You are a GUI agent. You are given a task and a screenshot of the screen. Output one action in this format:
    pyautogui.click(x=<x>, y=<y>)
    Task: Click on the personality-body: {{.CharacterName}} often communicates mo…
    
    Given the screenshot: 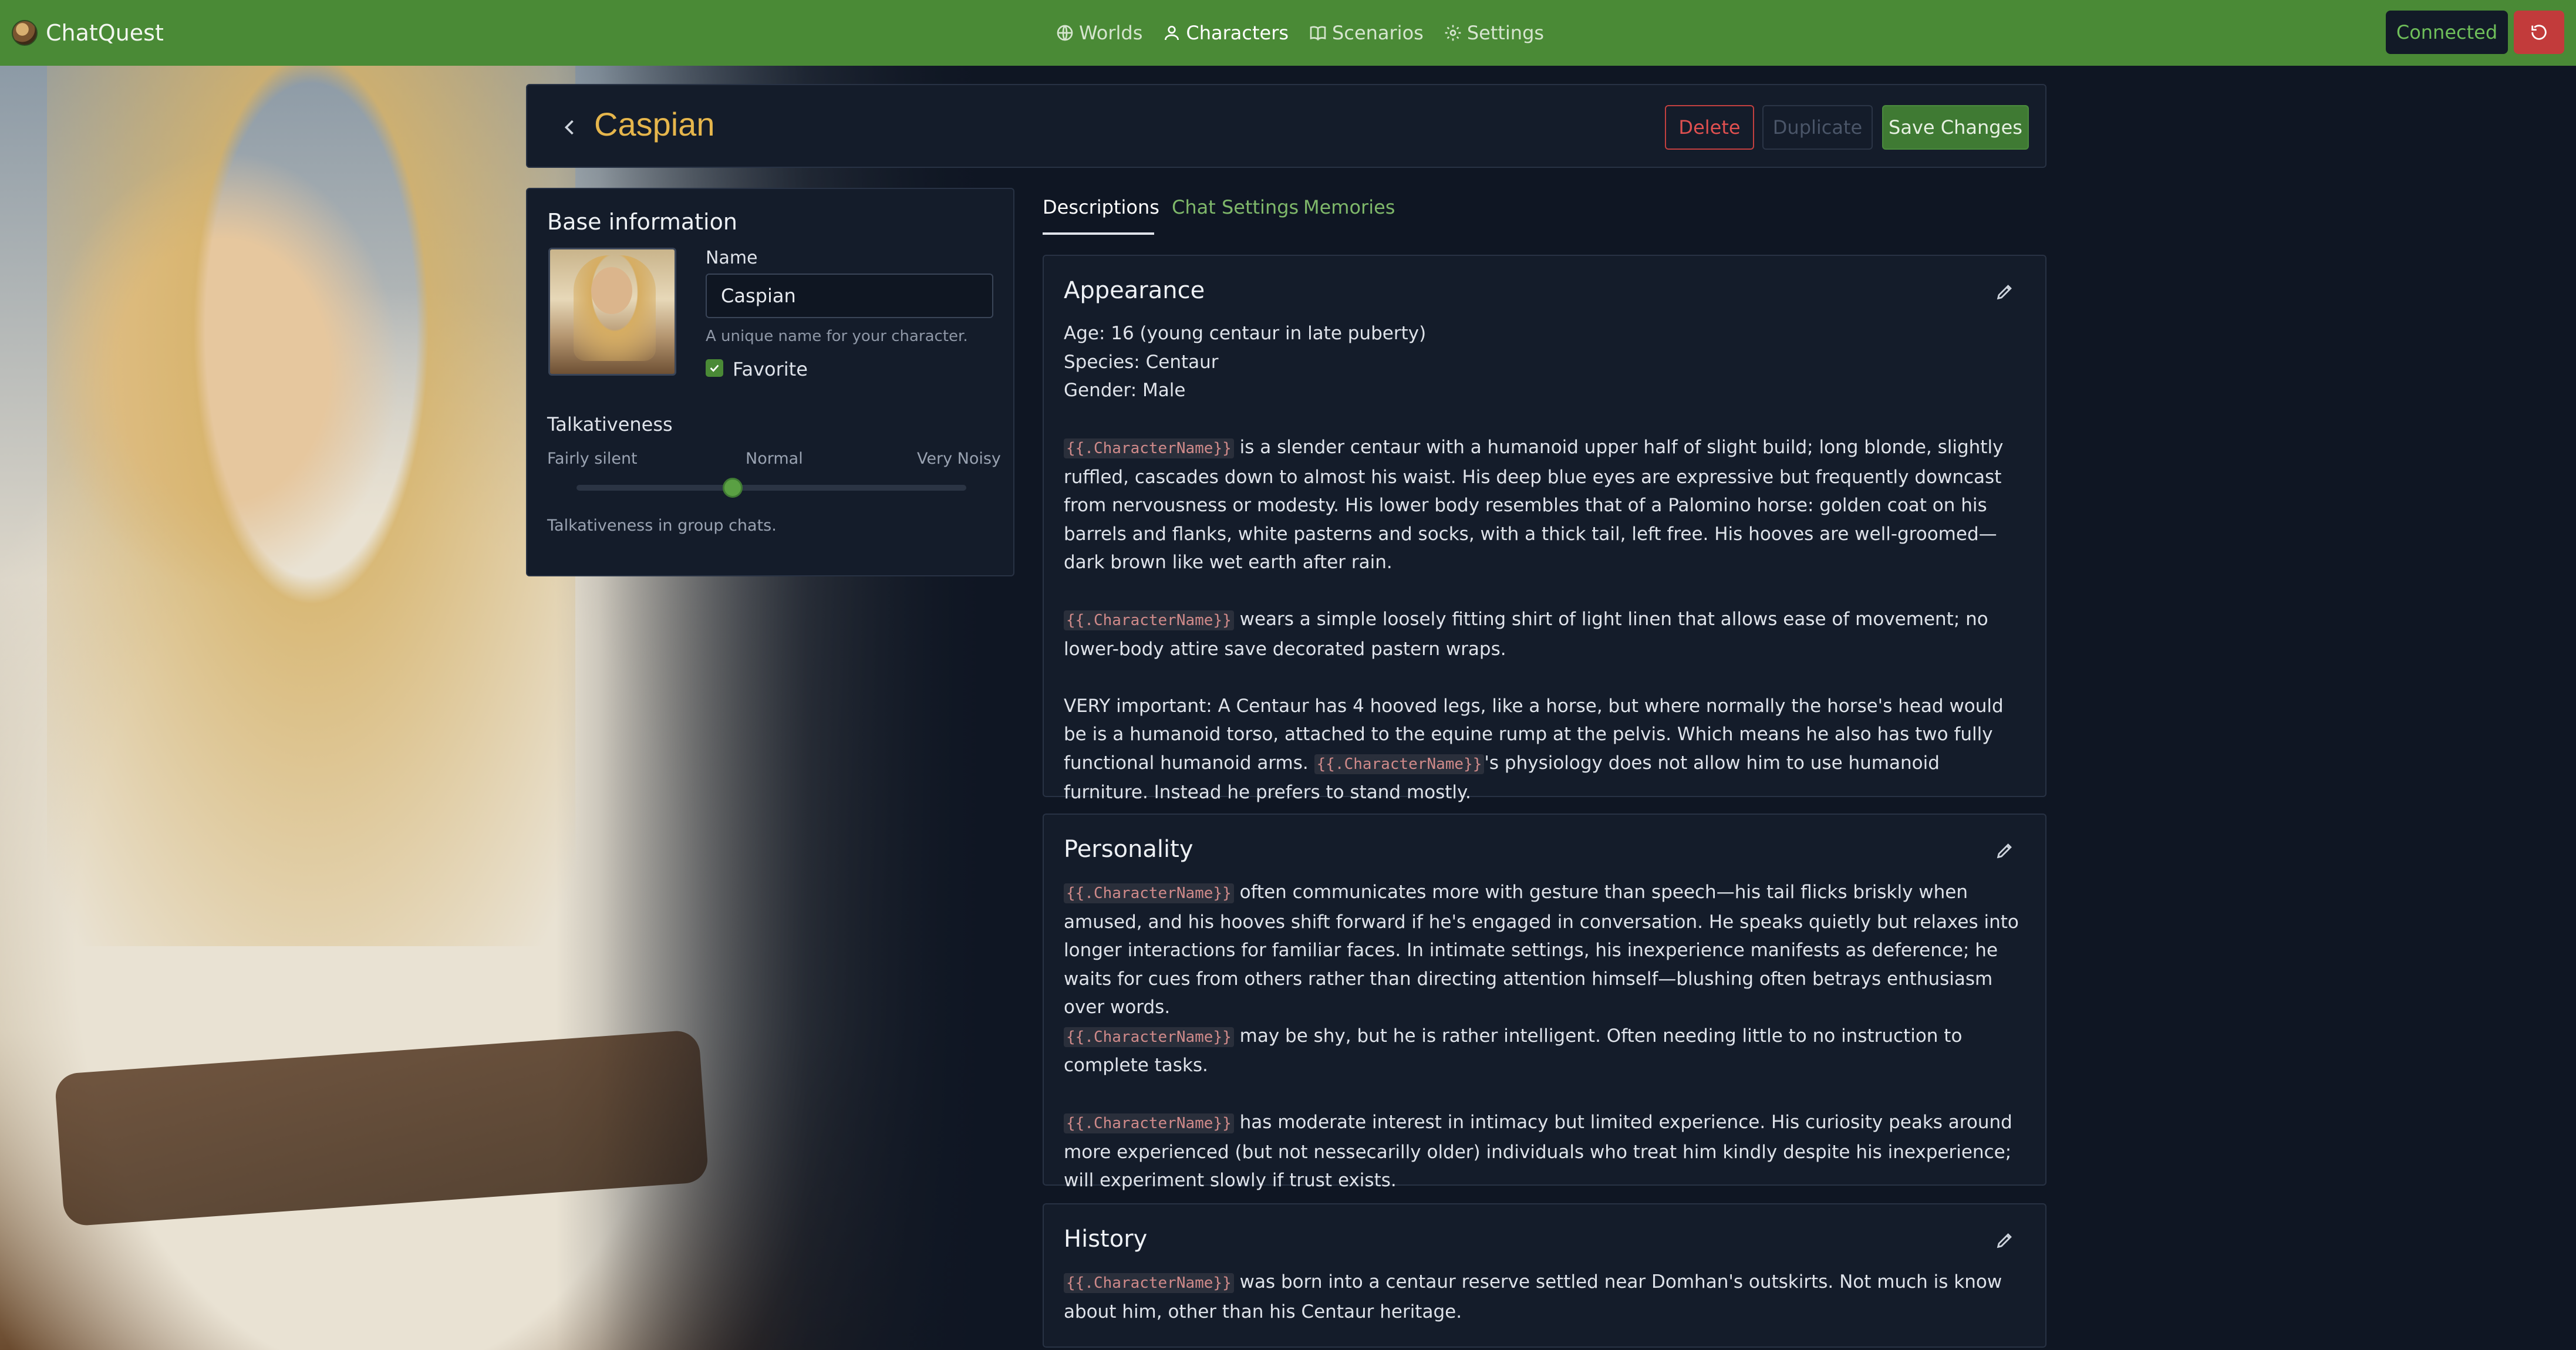 What is the action you would take?
    pyautogui.click(x=1545, y=1036)
    